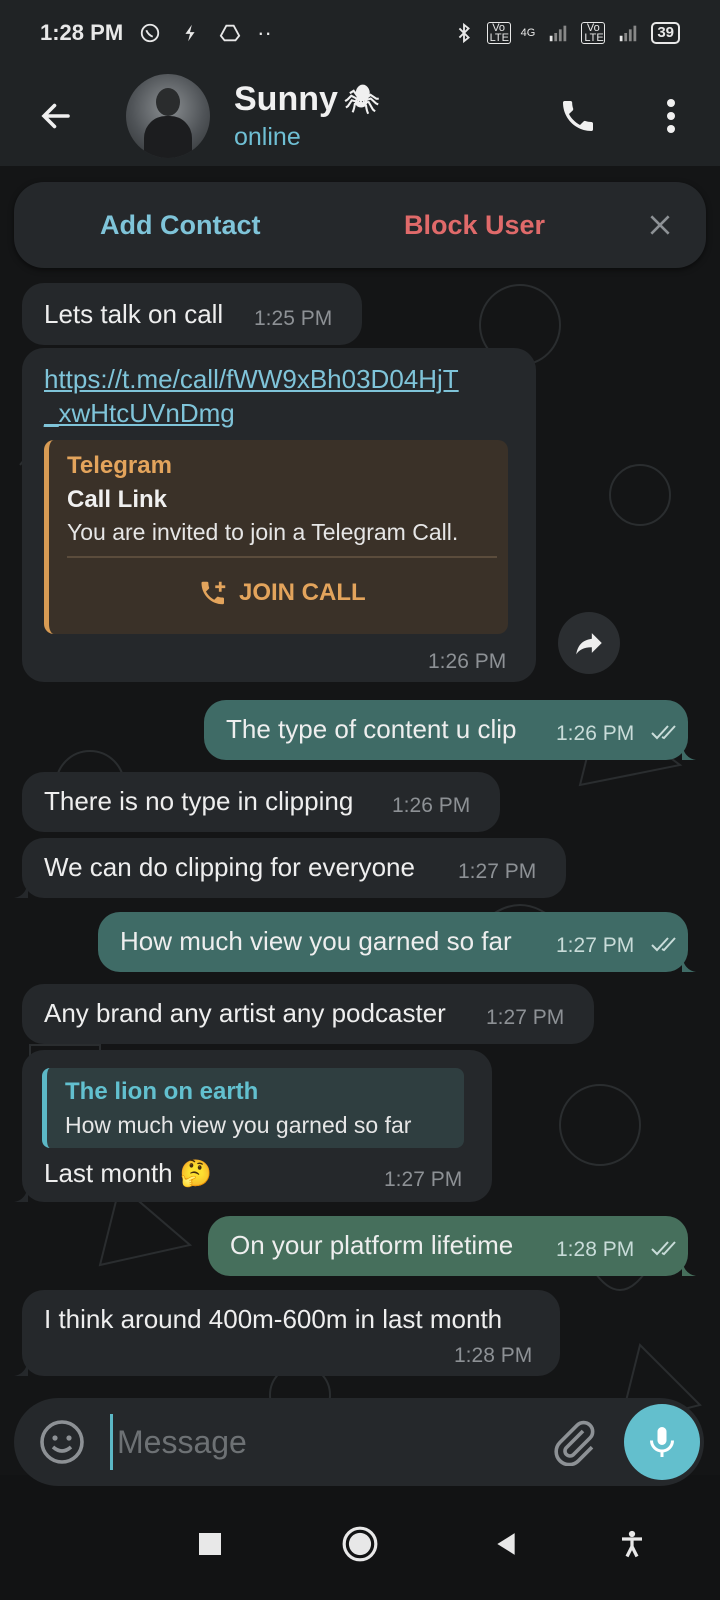 The width and height of the screenshot is (720, 1600). What do you see at coordinates (150, 33) in the screenshot?
I see `whatsapp-icon` at bounding box center [150, 33].